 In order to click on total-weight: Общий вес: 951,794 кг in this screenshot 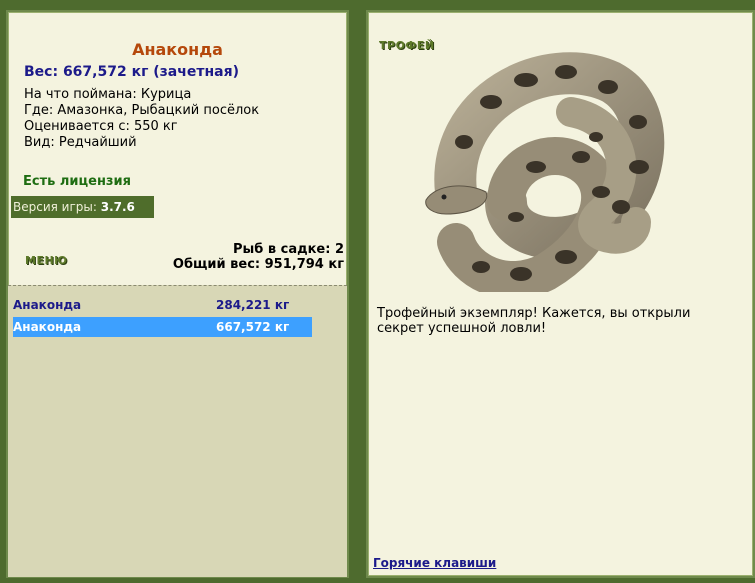, I will do `click(258, 264)`.